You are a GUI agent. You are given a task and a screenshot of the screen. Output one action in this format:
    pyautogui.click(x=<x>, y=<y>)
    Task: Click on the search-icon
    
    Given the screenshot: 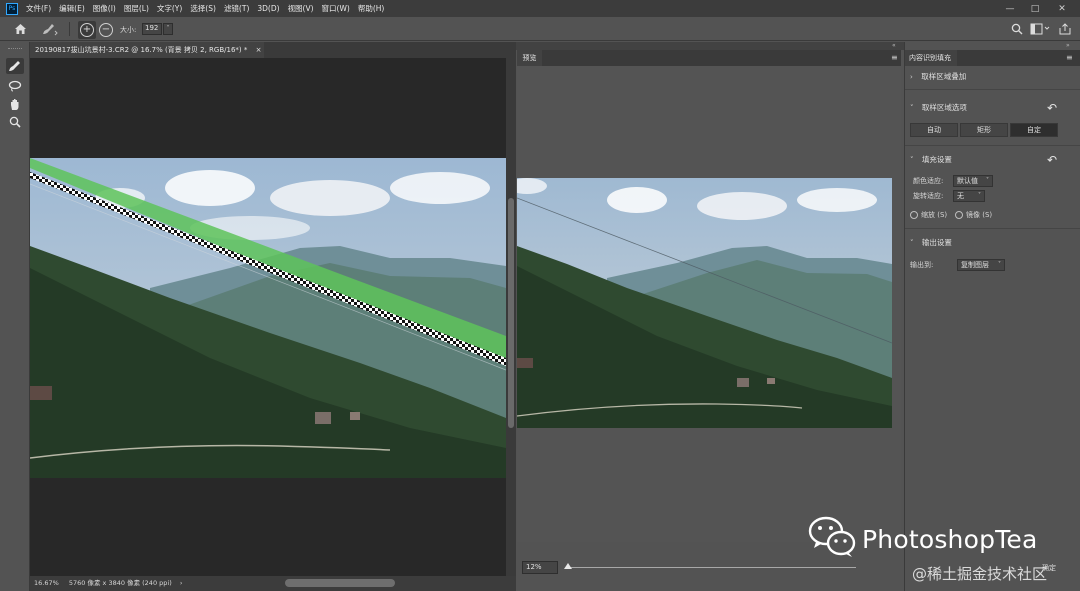 What is the action you would take?
    pyautogui.click(x=1017, y=29)
    